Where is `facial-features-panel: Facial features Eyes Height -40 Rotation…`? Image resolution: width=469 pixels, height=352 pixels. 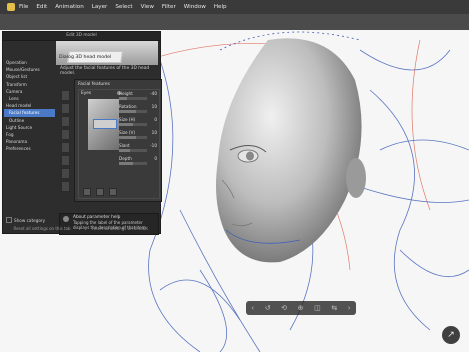
facial-features-panel: Facial features Eyes Height -40 Rotation… is located at coordinates (118, 140).